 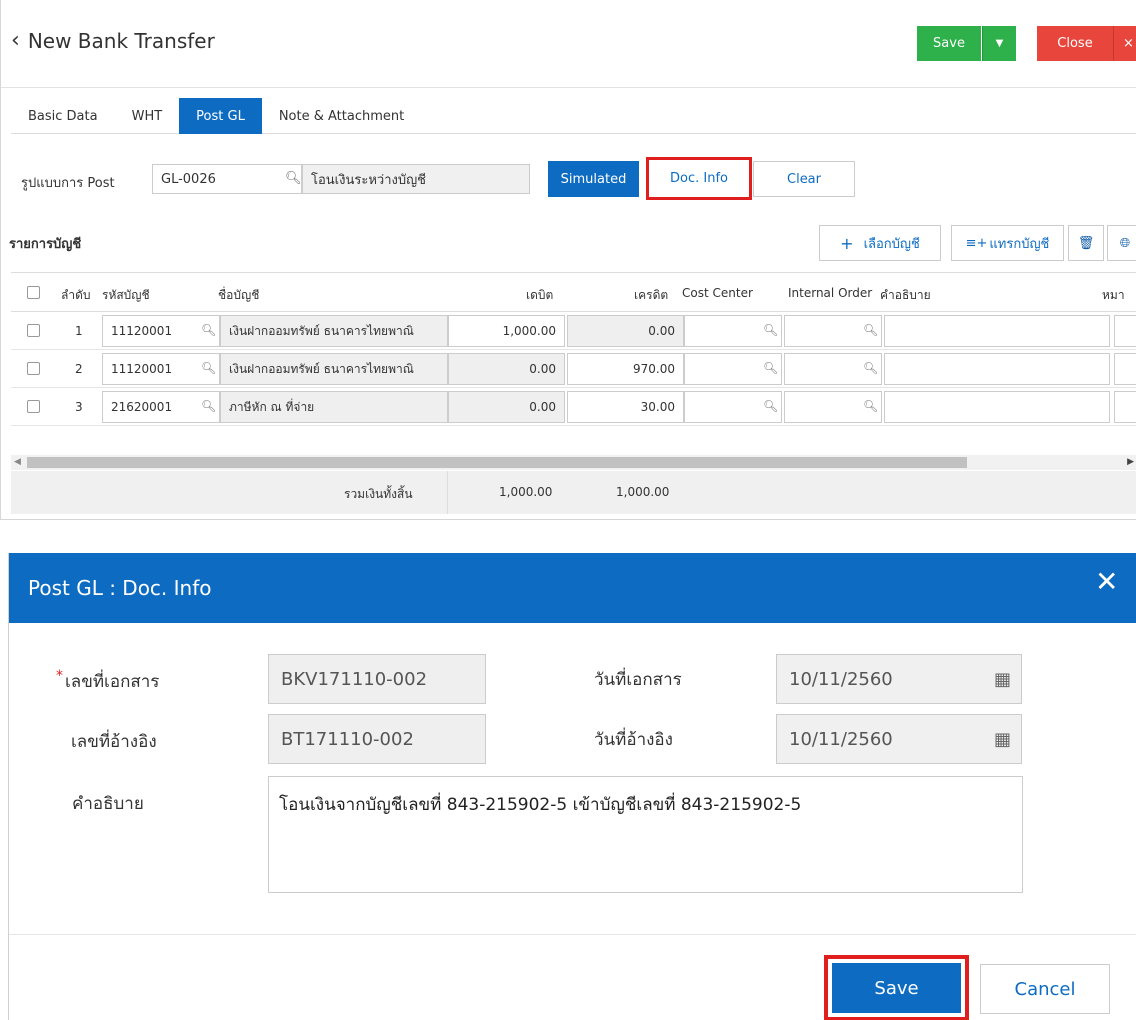 I want to click on debit-input: 1,000.00, so click(x=506, y=331).